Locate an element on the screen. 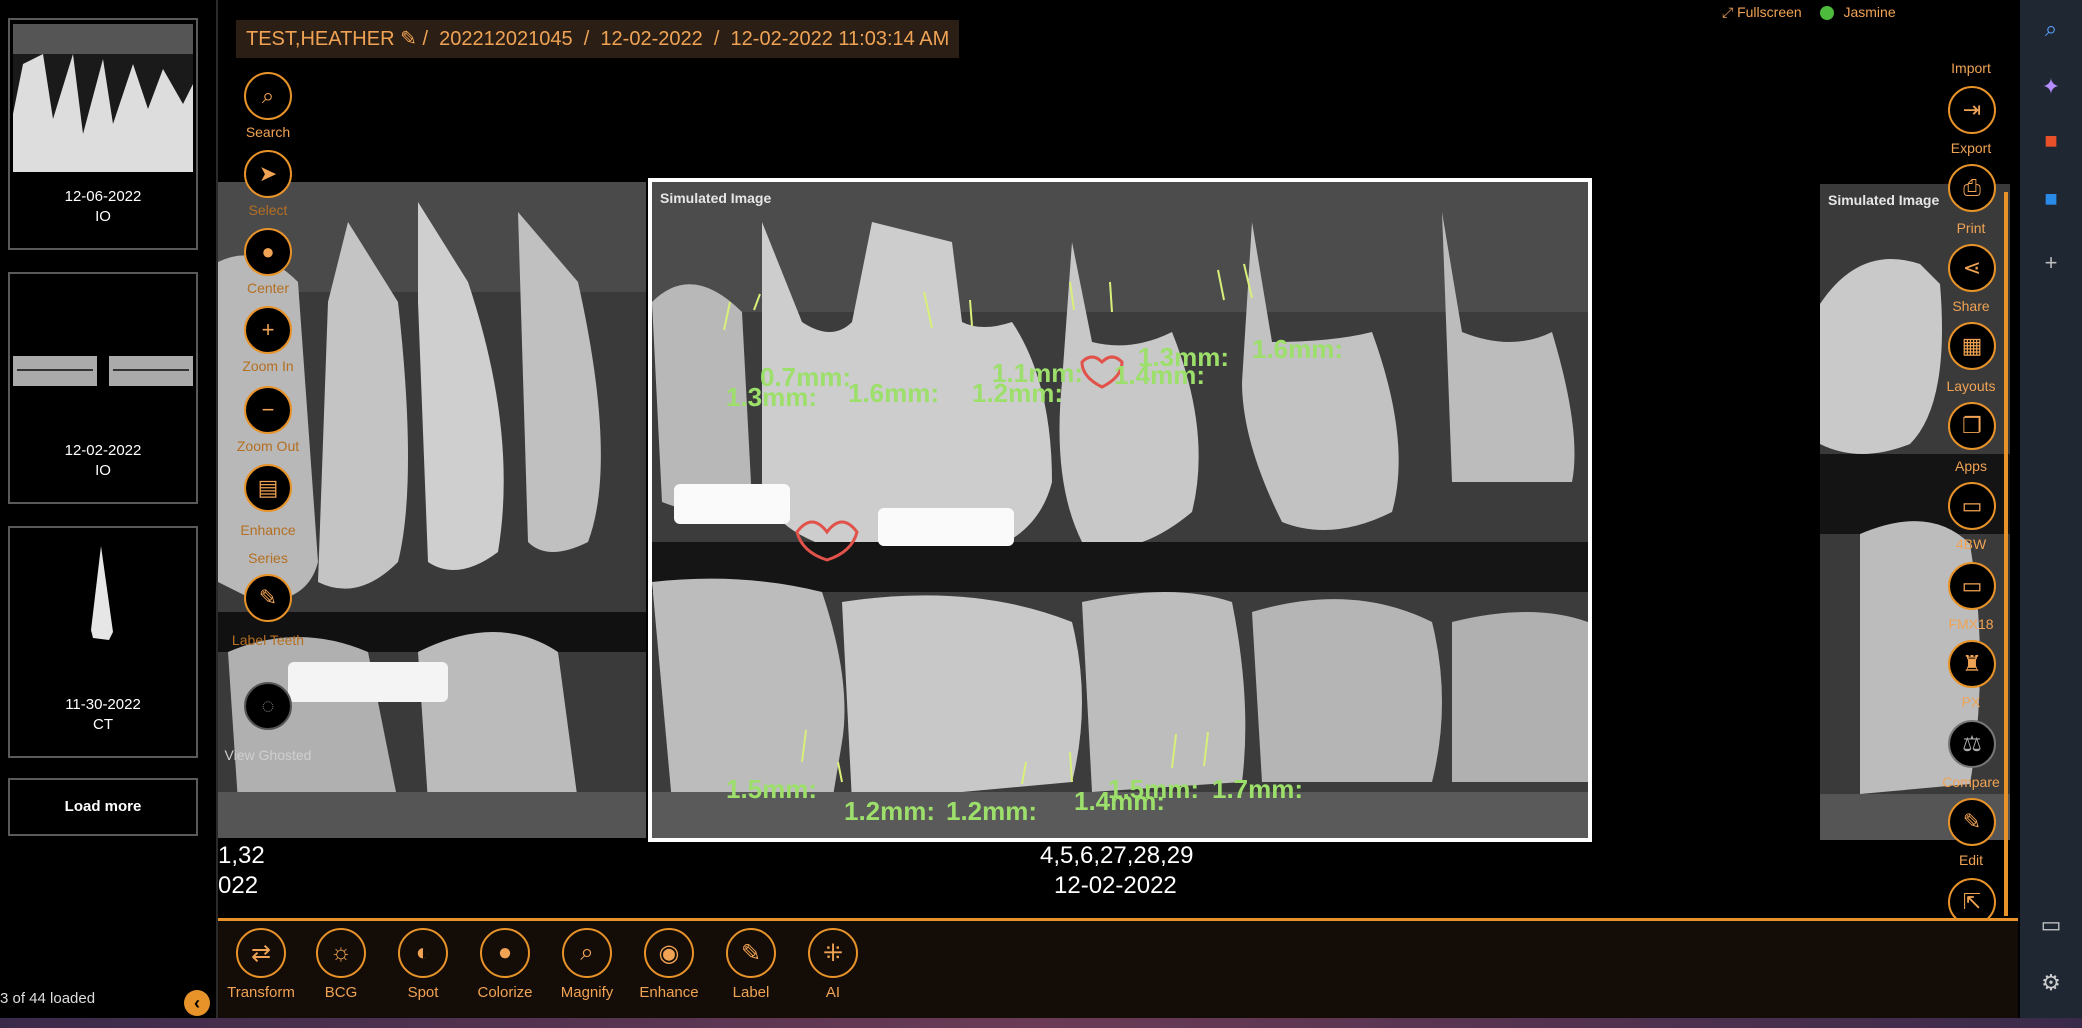 The width and height of the screenshot is (2082, 1028). tool-label: AI is located at coordinates (833, 992).